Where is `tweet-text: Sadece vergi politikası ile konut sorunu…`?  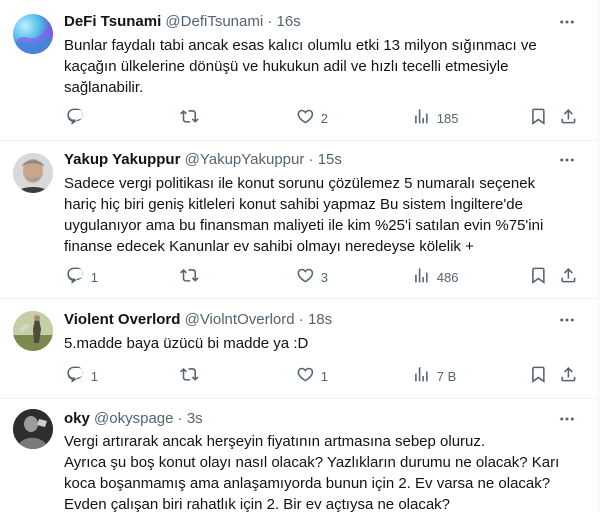
tweet-text: Sadece vergi politikası ile konut sorunu… is located at coordinates (318, 215).